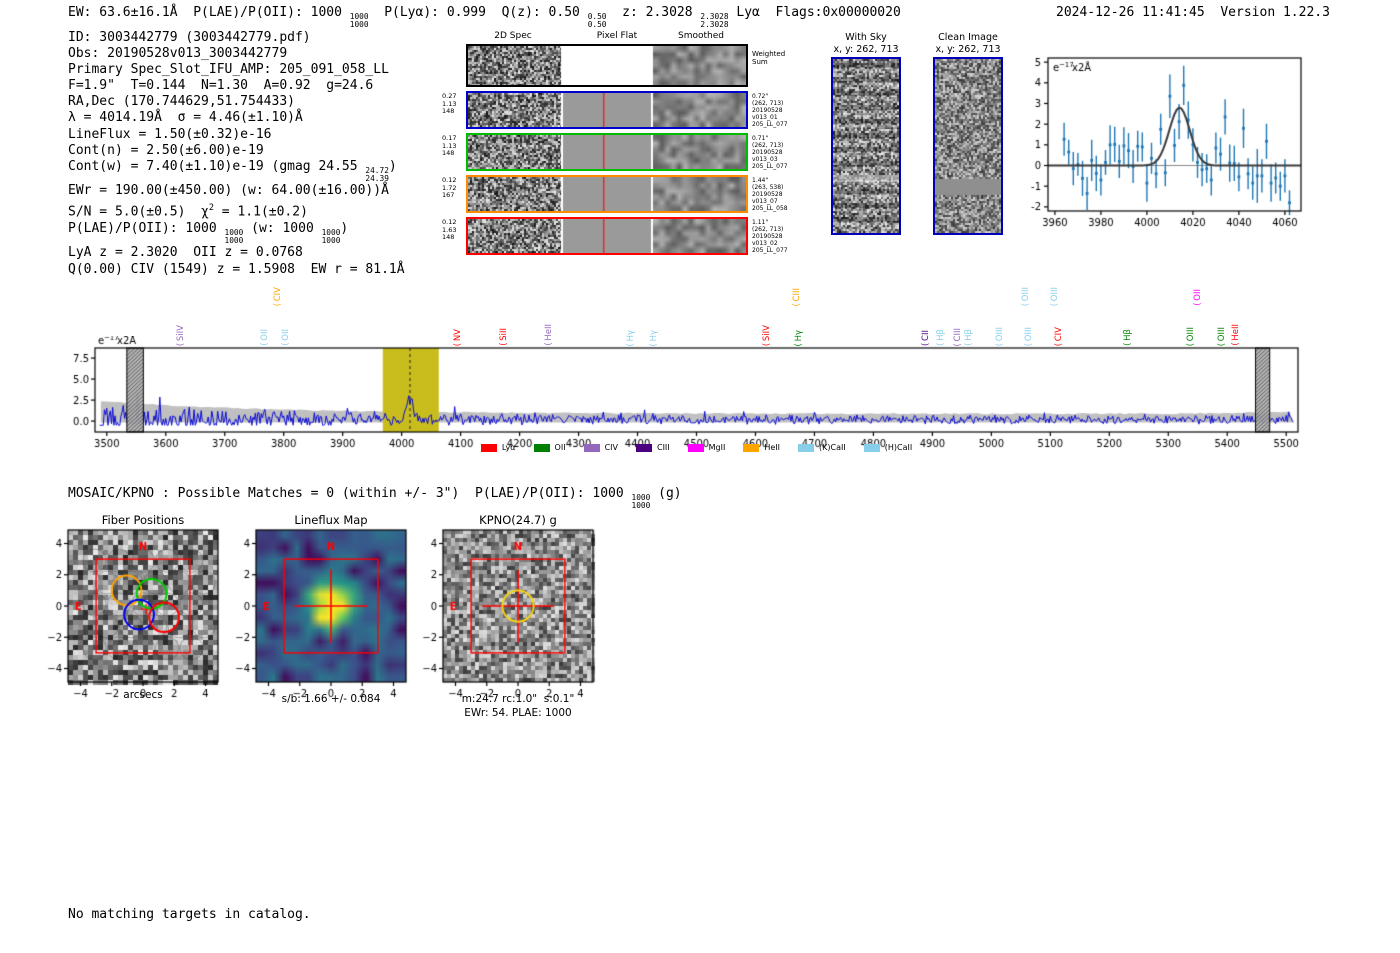 The image size is (1400, 953). I want to click on legend-item-civ: CIV, so click(600, 447).